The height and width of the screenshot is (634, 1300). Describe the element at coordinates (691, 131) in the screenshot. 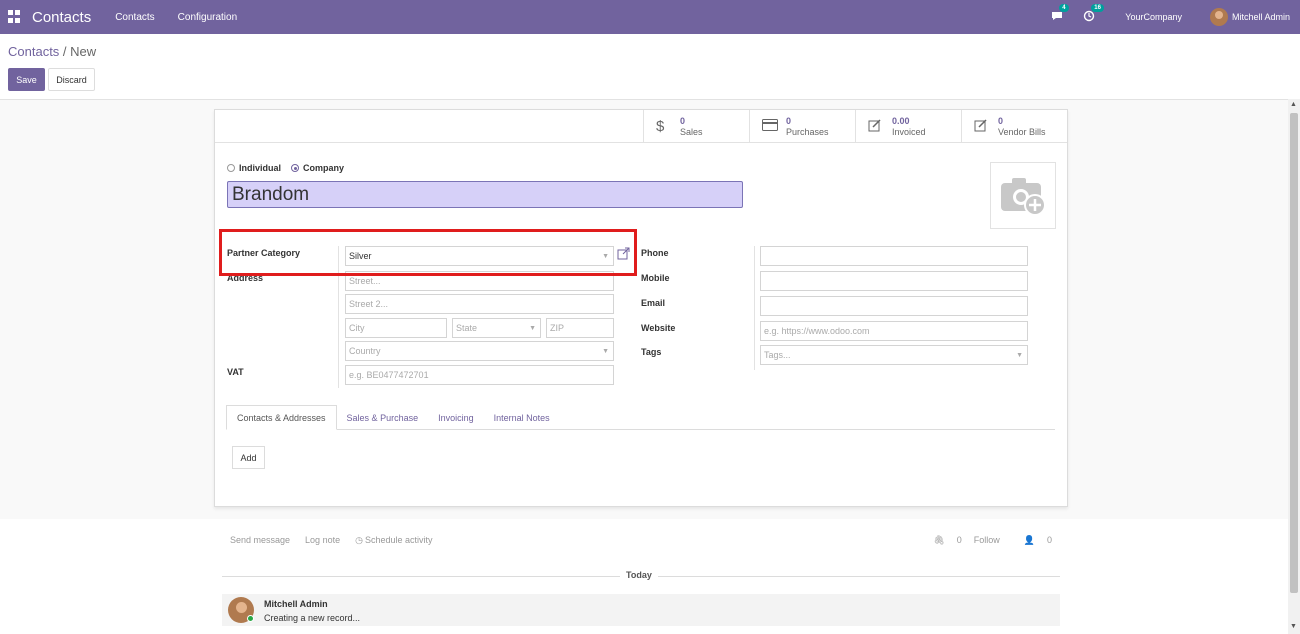

I see `sales-label: Sales` at that location.